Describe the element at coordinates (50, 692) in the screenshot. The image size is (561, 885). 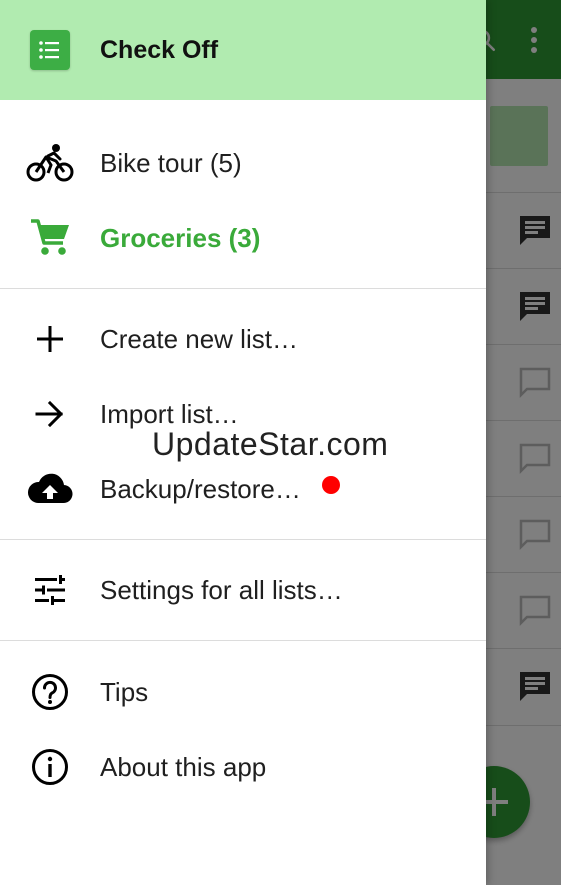
I see `help-circle-icon` at that location.